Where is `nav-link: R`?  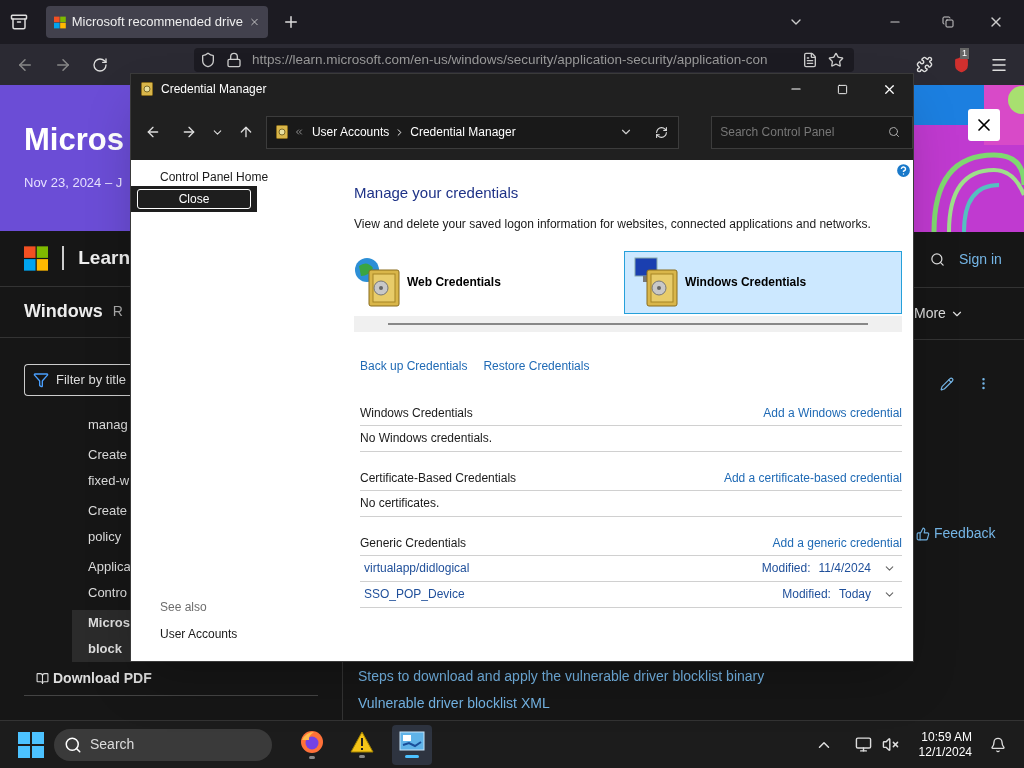
nav-link: R is located at coordinates (117, 312).